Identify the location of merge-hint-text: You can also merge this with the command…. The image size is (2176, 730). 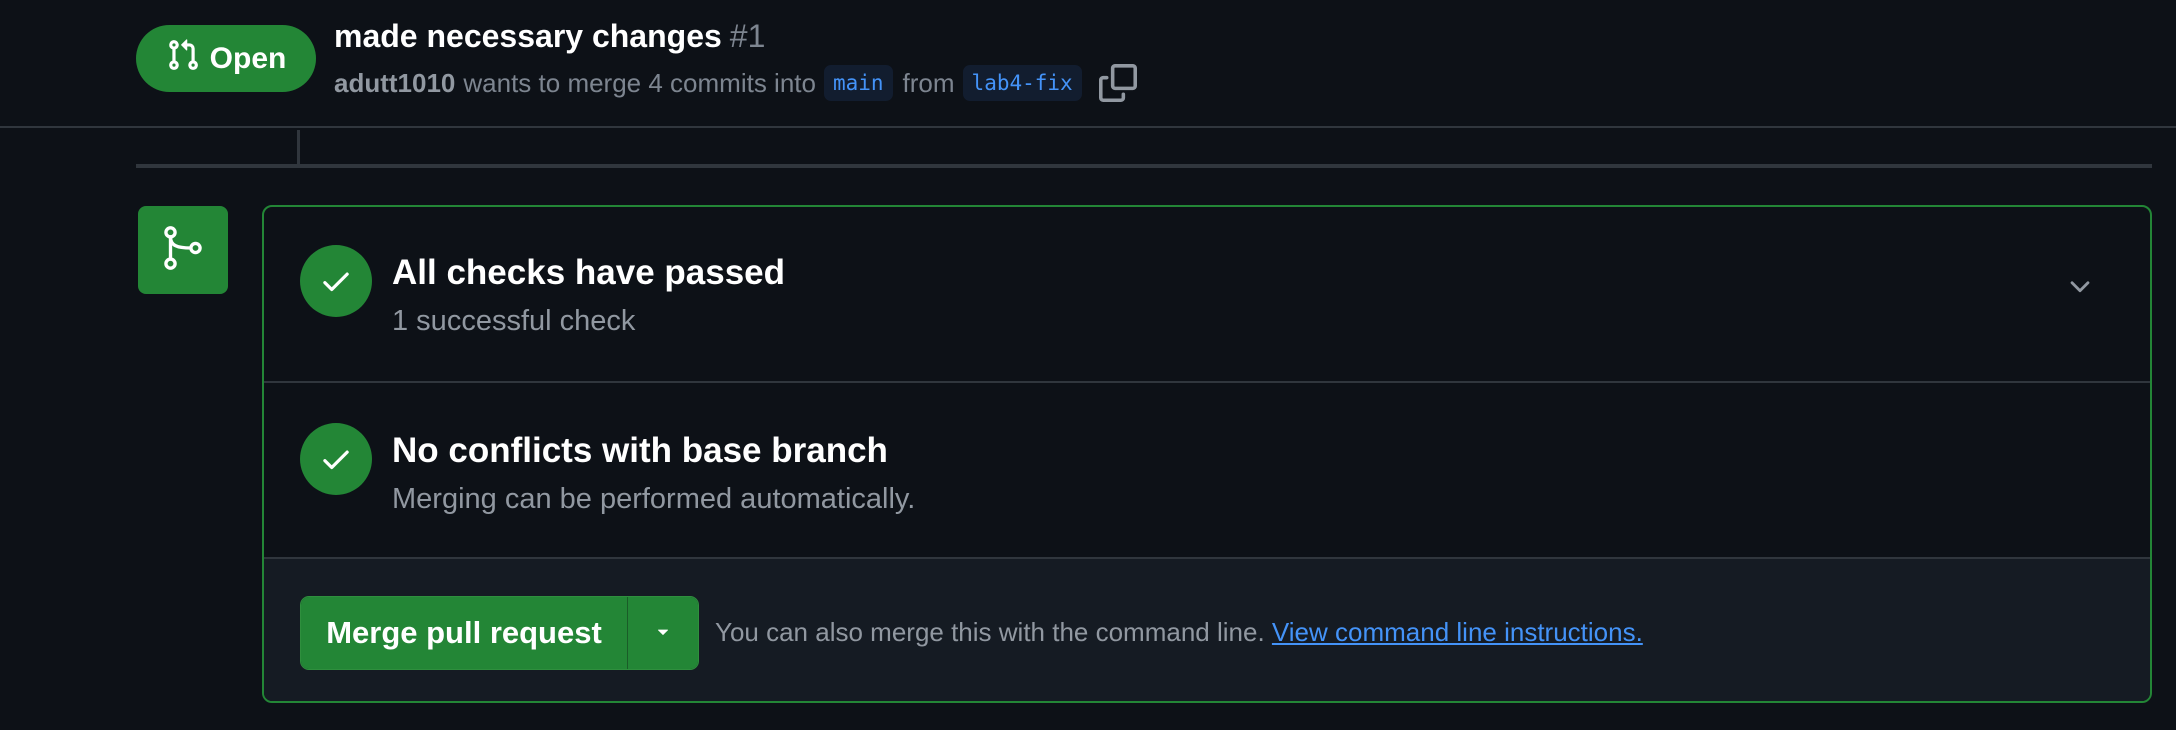
(990, 632).